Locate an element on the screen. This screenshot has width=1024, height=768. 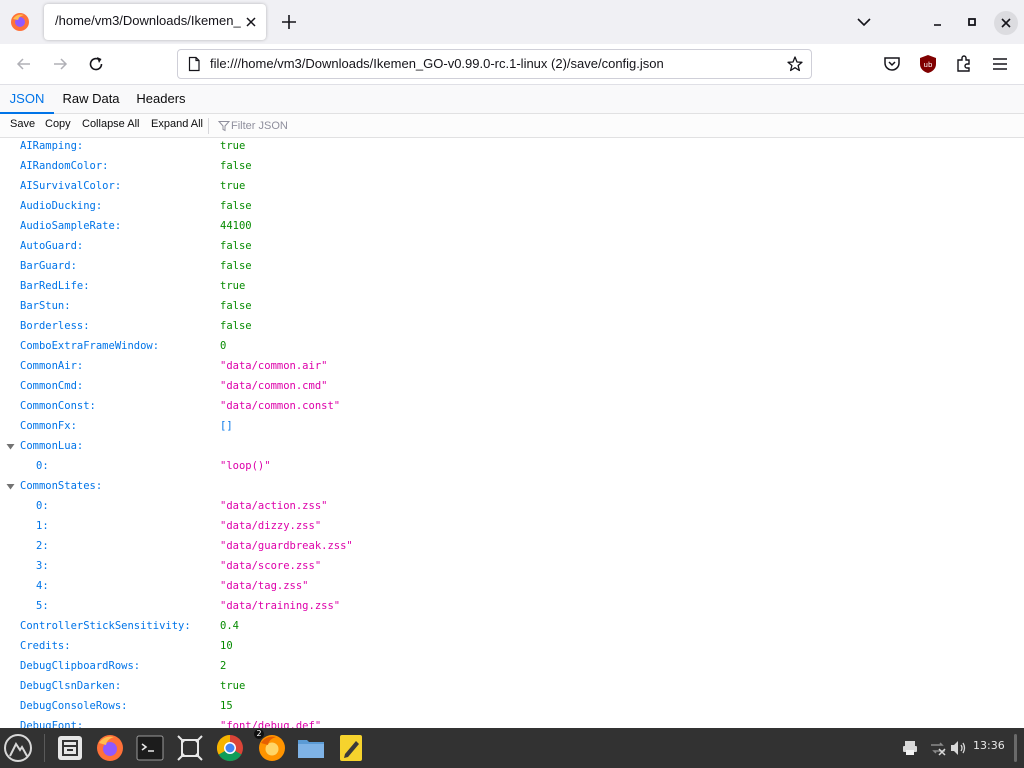
new-tab-icon is located at coordinates (289, 22).